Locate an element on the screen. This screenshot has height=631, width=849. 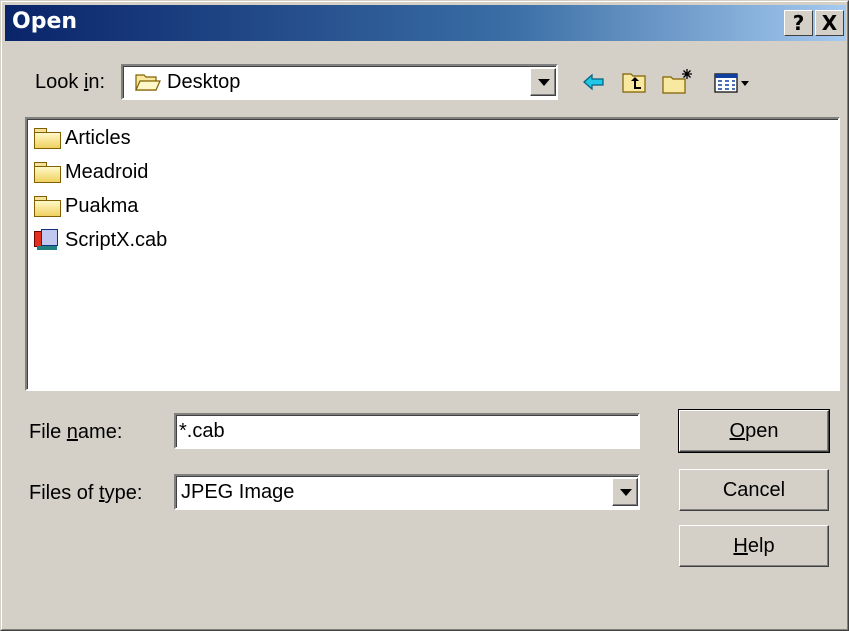
file-name-label: Puakma is located at coordinates (102, 205).